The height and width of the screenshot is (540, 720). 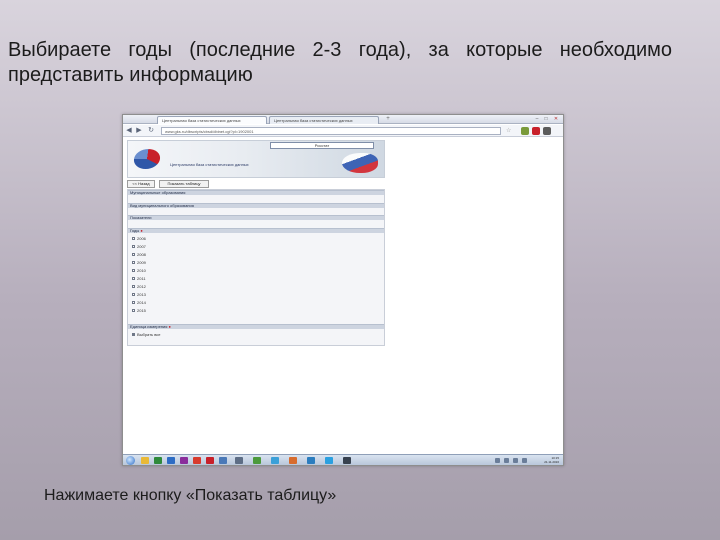 I want to click on year-option: 2007, so click(x=139, y=246).